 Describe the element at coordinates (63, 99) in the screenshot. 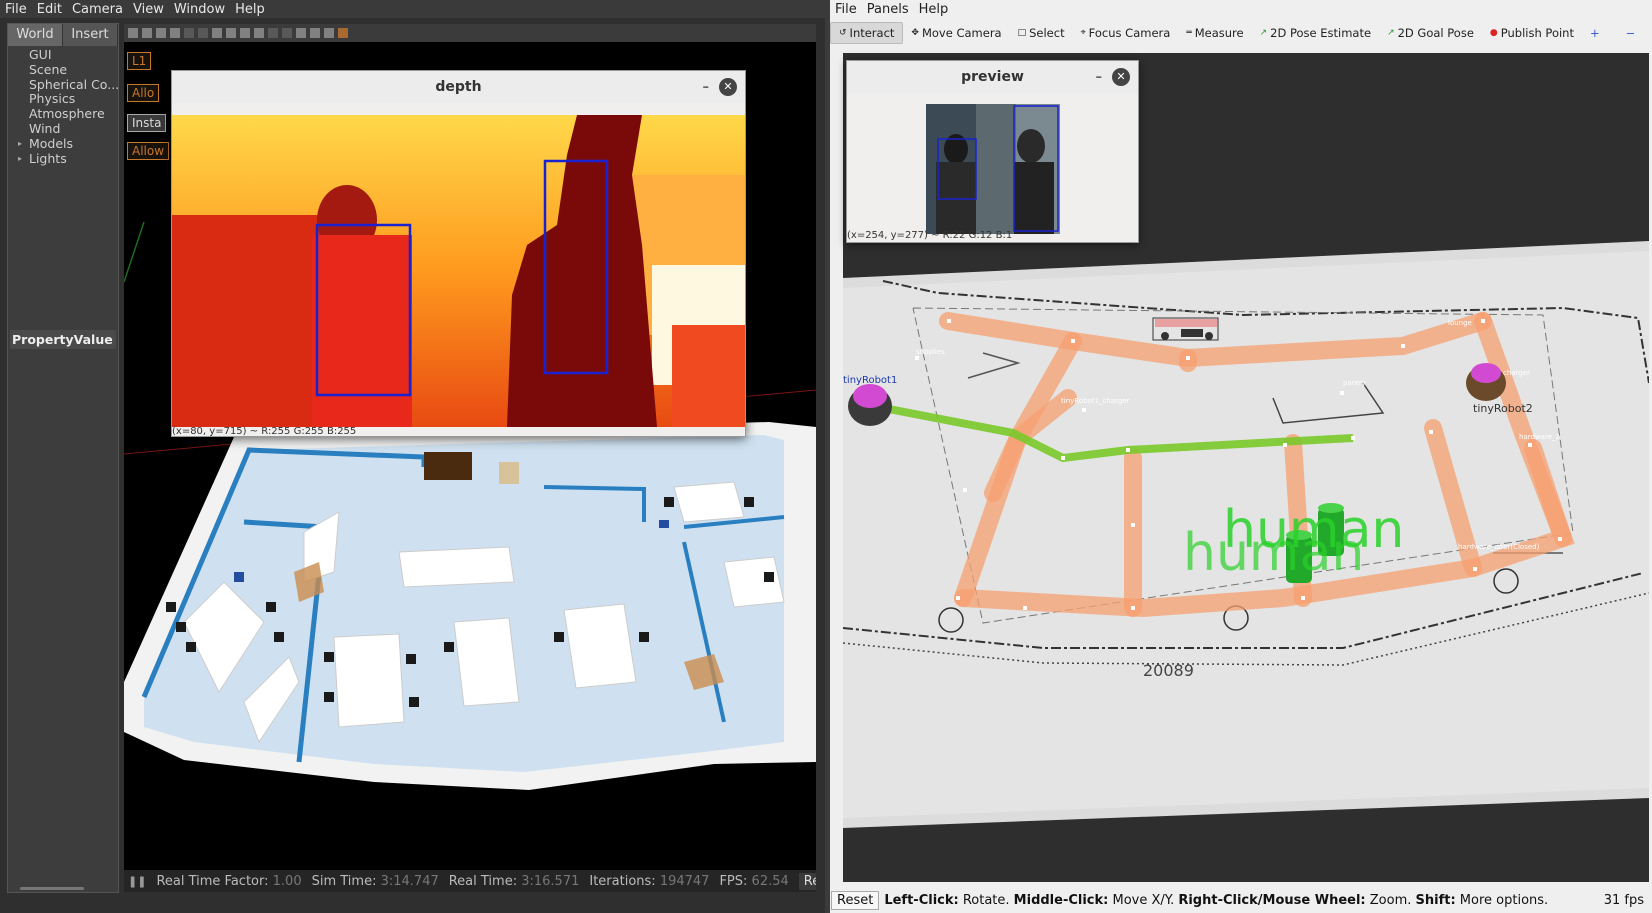

I see `tree-item-physics: Physics` at that location.